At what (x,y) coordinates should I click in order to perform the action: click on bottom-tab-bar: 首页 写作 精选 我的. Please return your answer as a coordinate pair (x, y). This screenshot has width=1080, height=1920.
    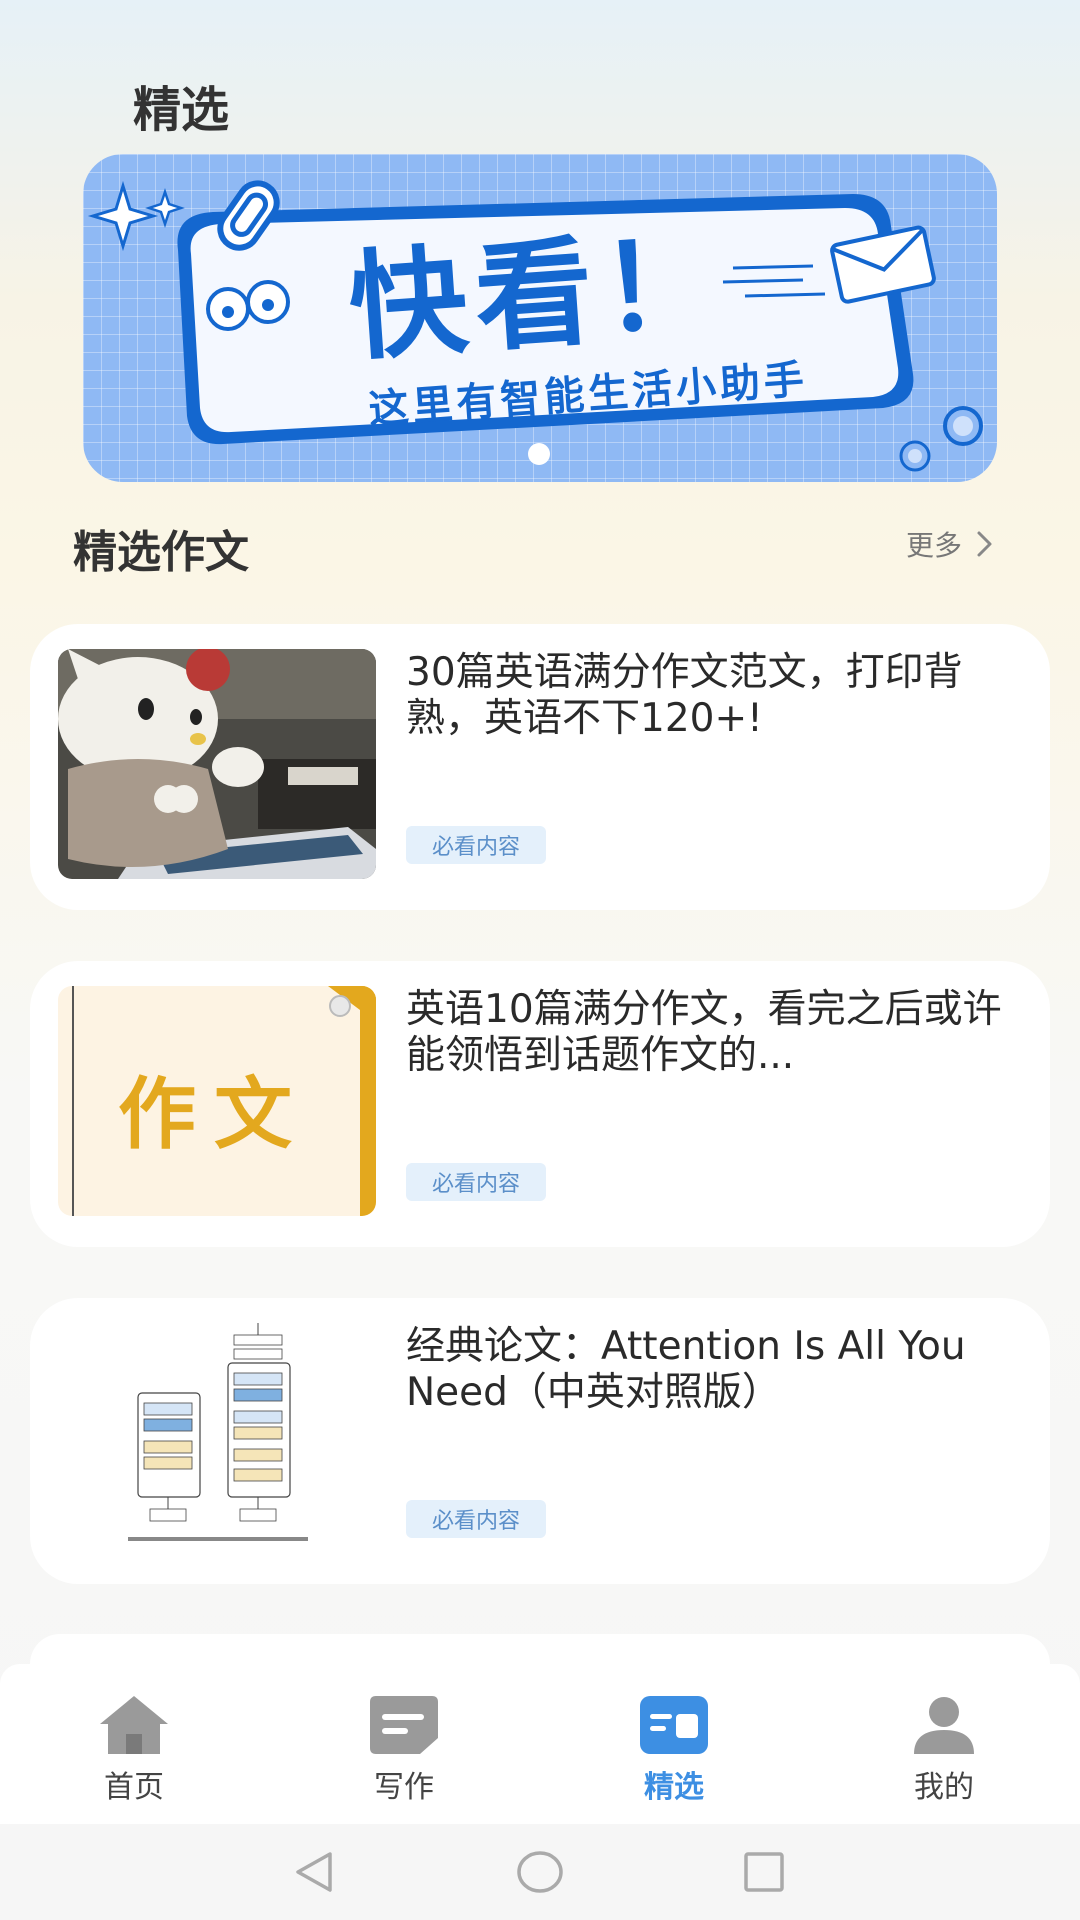
    Looking at the image, I should click on (540, 1744).